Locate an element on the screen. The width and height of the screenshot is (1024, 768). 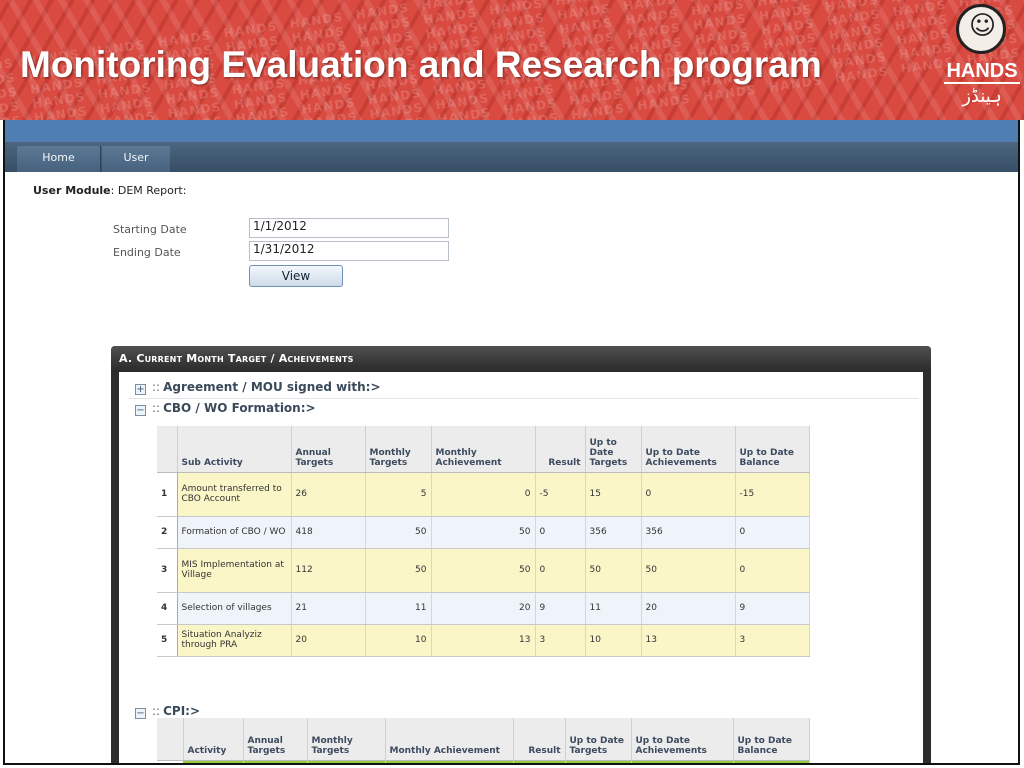
table-row: 2 Formation of CBO / WO 418 50 50 0 356 356 0 is located at coordinates (483, 532).